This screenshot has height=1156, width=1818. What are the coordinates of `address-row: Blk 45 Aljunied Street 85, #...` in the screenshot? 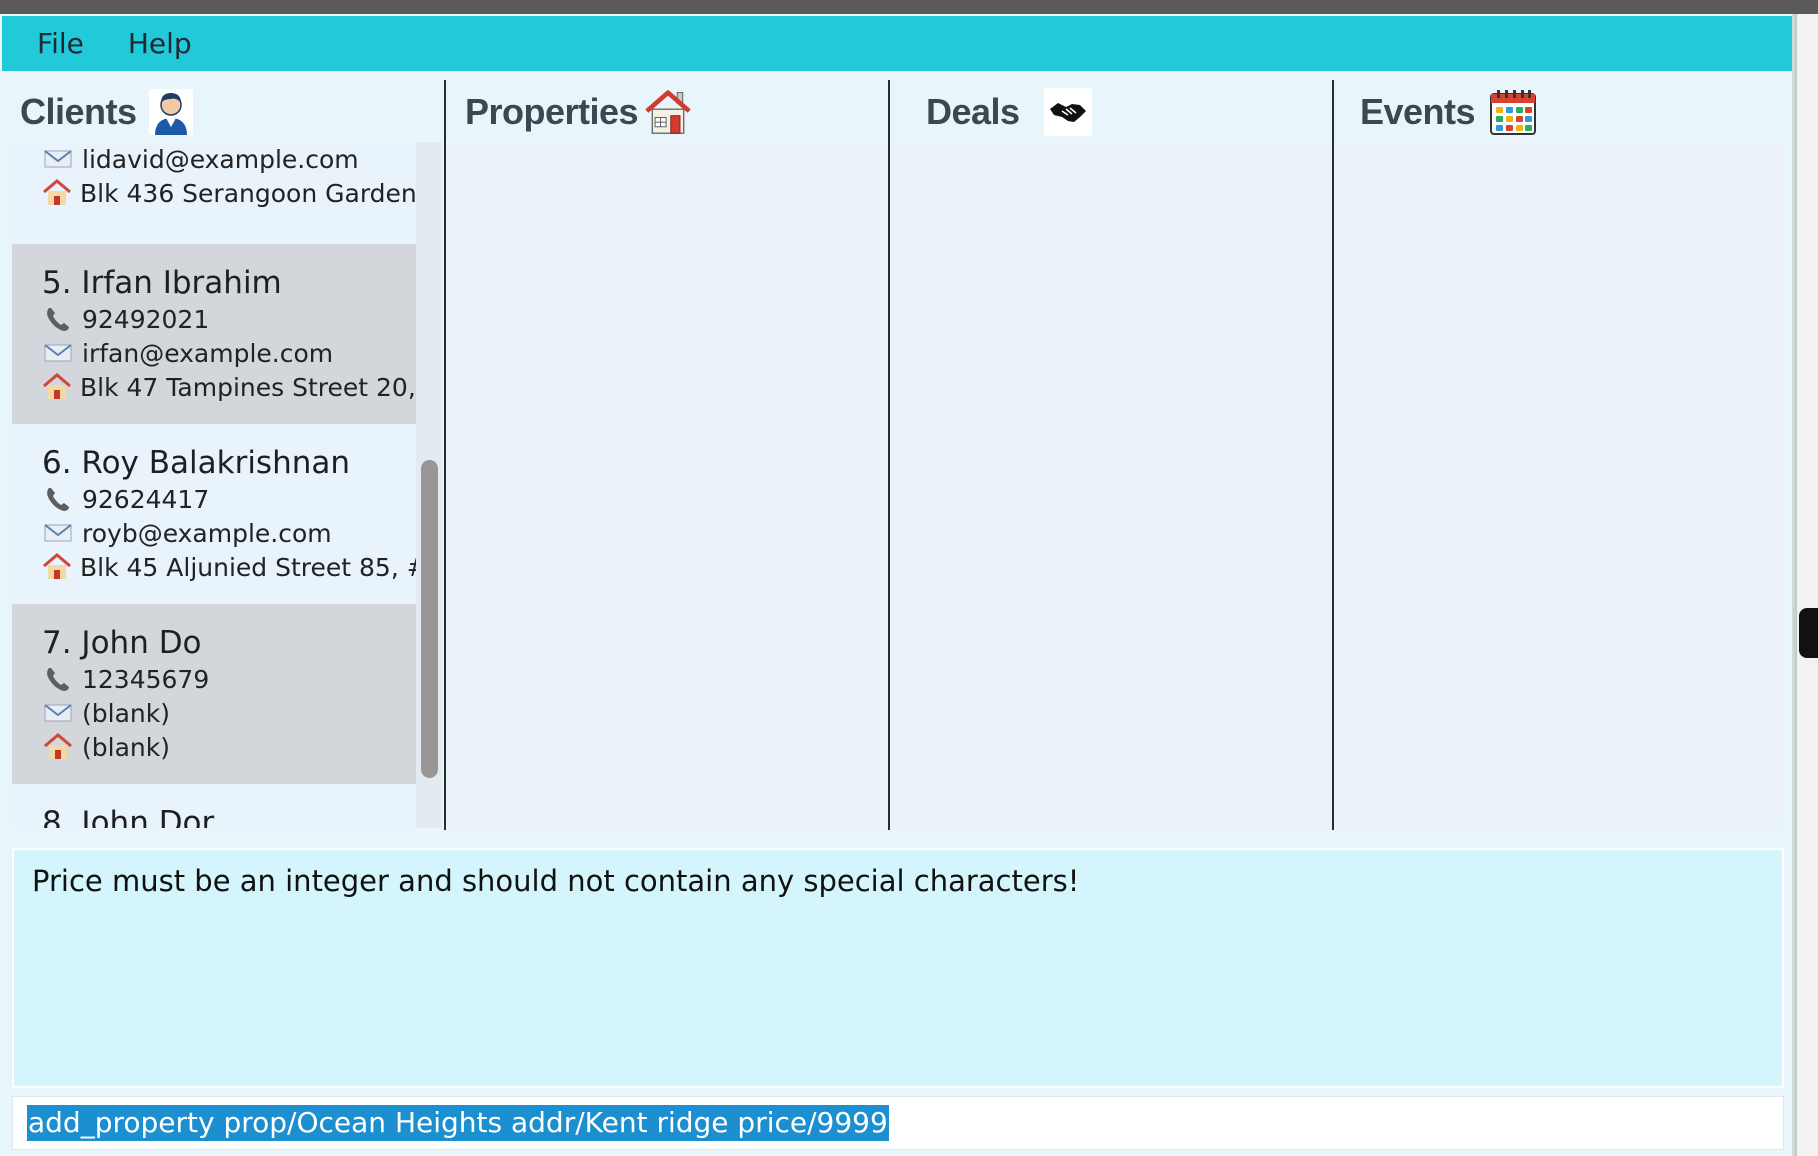 It's located at (229, 567).